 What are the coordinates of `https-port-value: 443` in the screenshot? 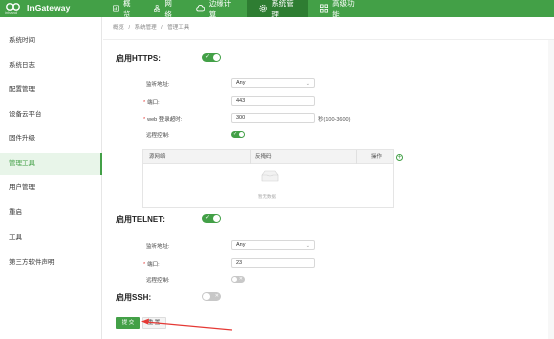 It's located at (241, 101).